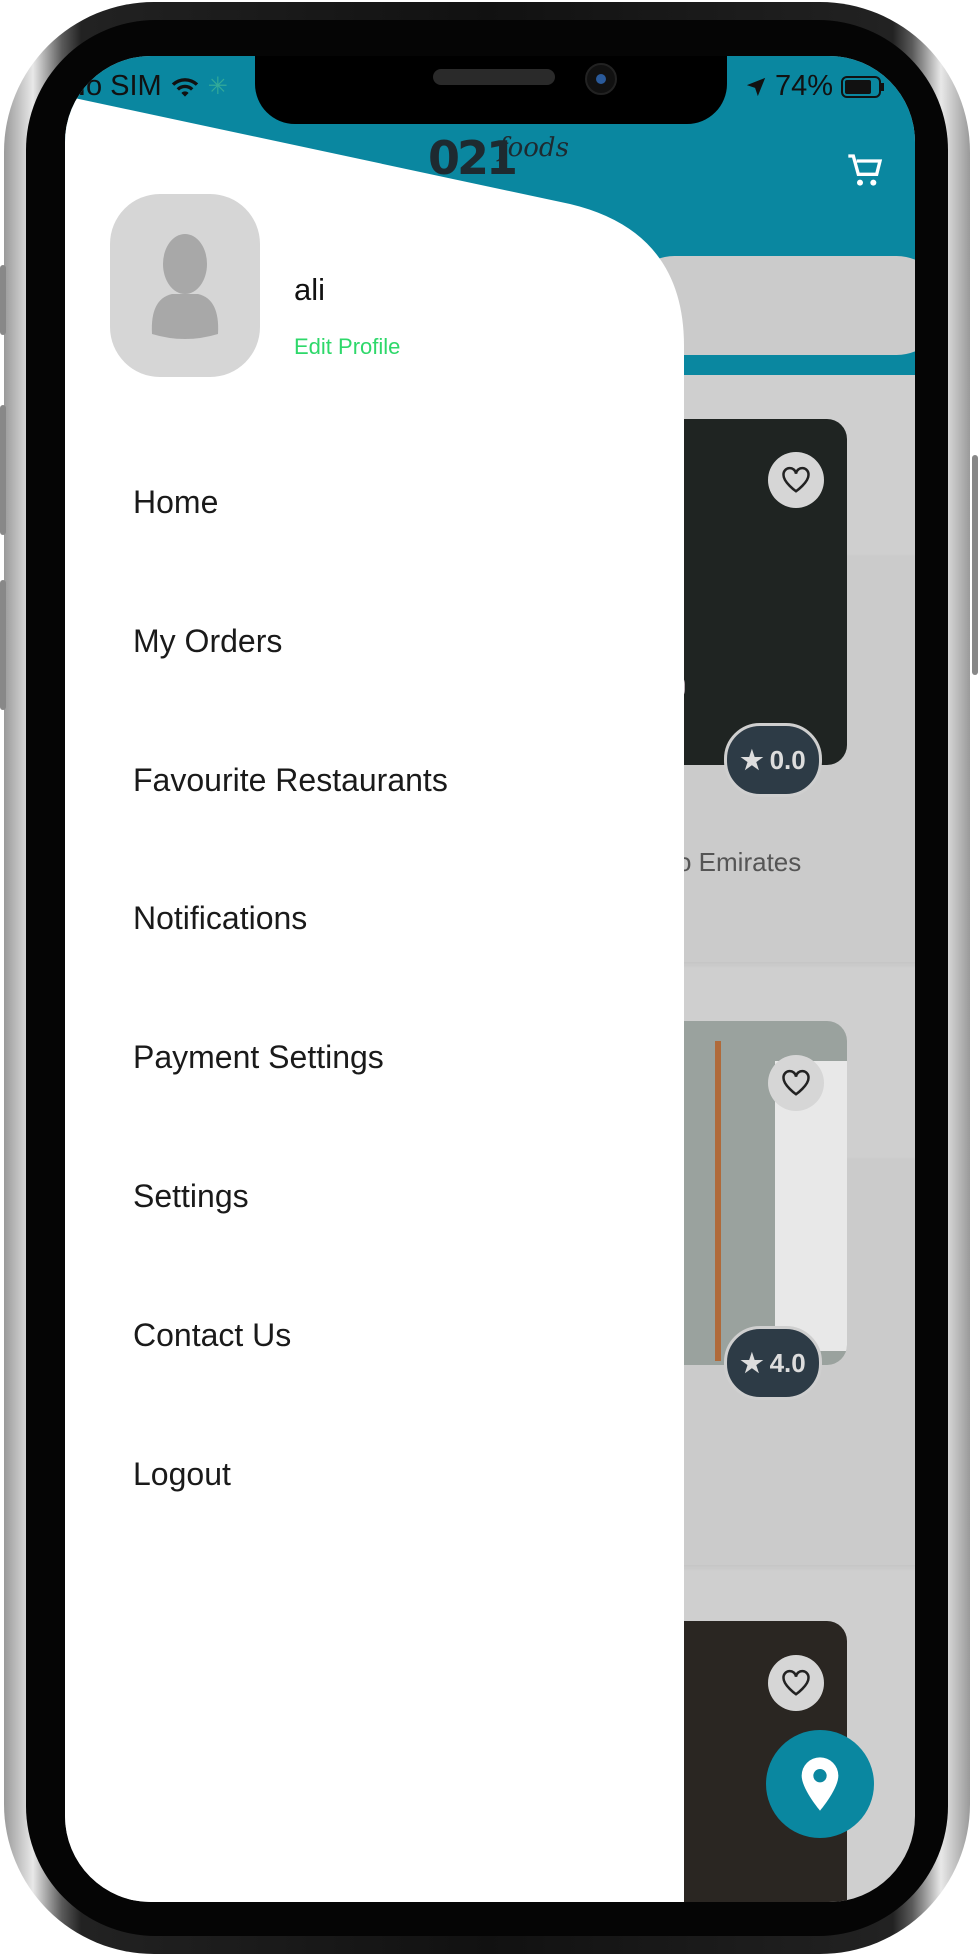 This screenshot has width=978, height=1959. What do you see at coordinates (217, 86) in the screenshot?
I see `loading-spinner-icon: ✳` at bounding box center [217, 86].